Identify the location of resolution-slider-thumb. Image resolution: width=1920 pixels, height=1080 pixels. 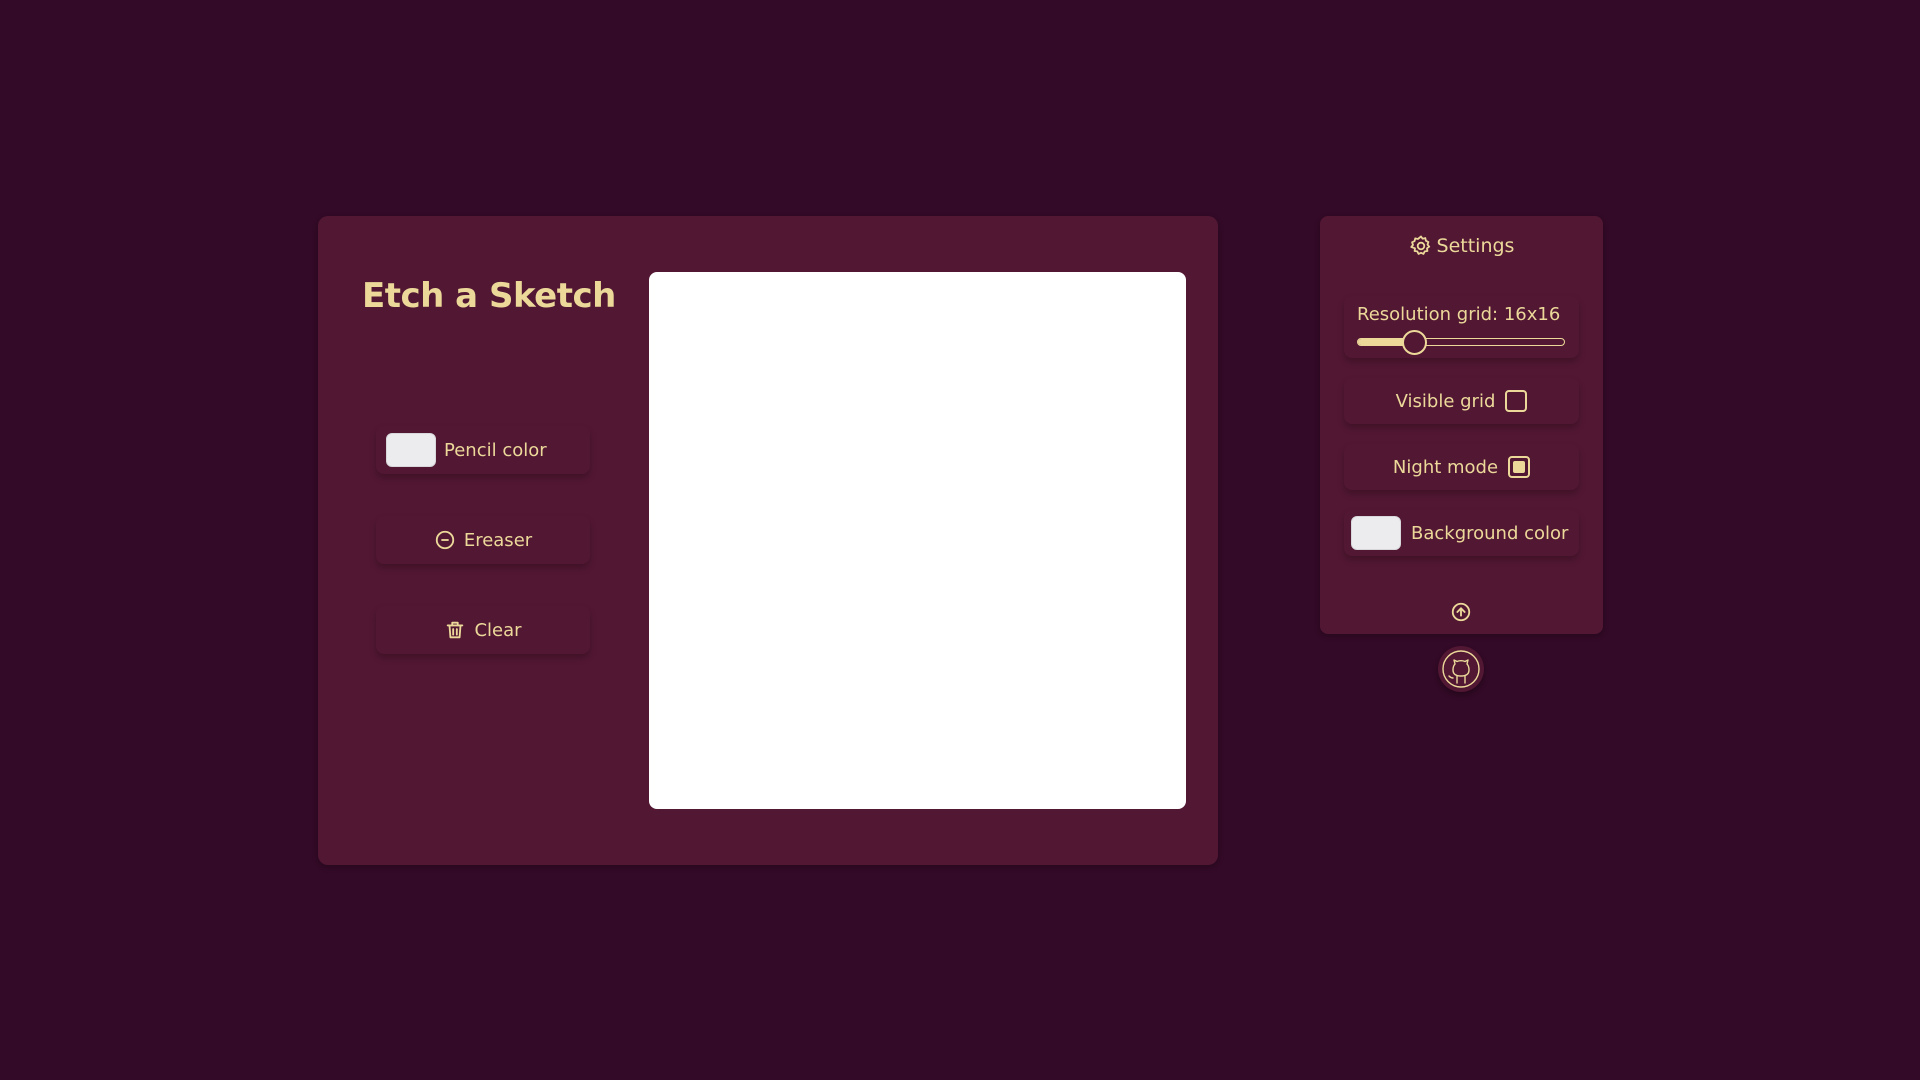
(1414, 342).